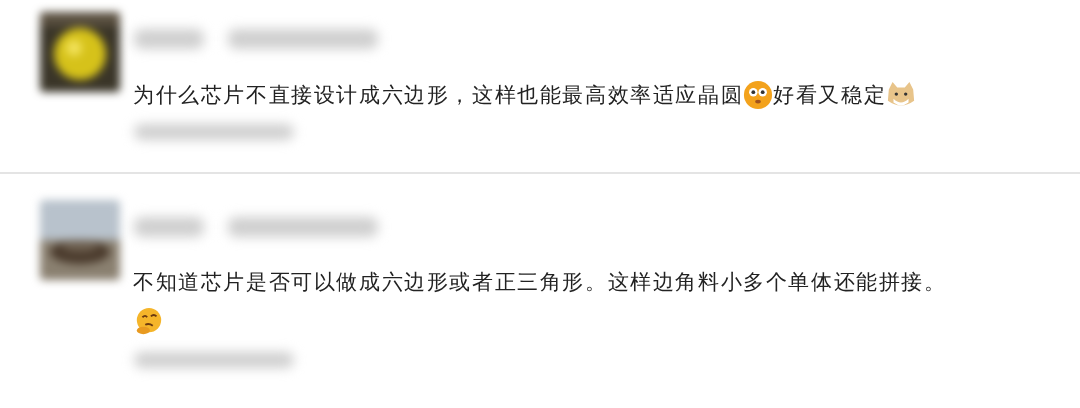 This screenshot has height=408, width=1080. What do you see at coordinates (758, 95) in the screenshot?
I see `emoji-icon` at bounding box center [758, 95].